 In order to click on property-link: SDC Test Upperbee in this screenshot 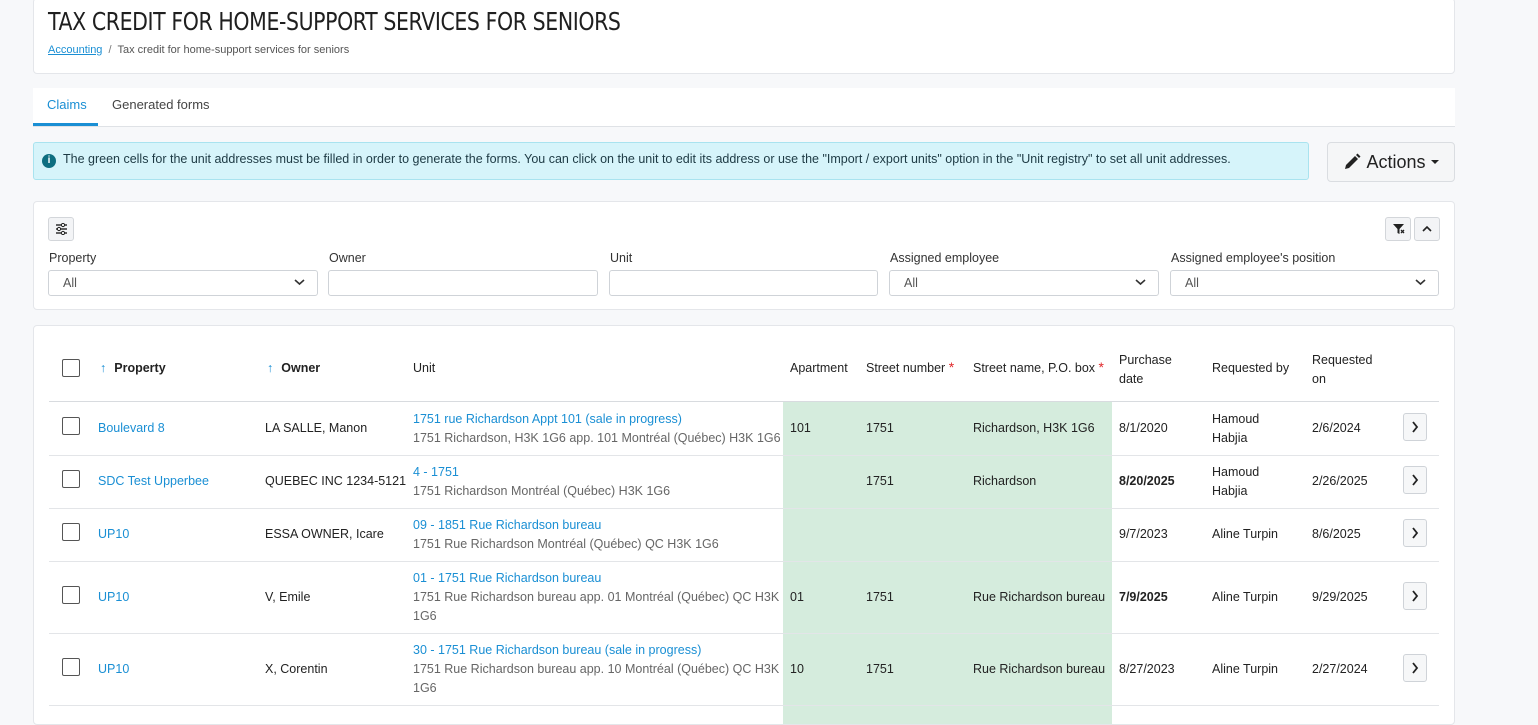, I will do `click(153, 481)`.